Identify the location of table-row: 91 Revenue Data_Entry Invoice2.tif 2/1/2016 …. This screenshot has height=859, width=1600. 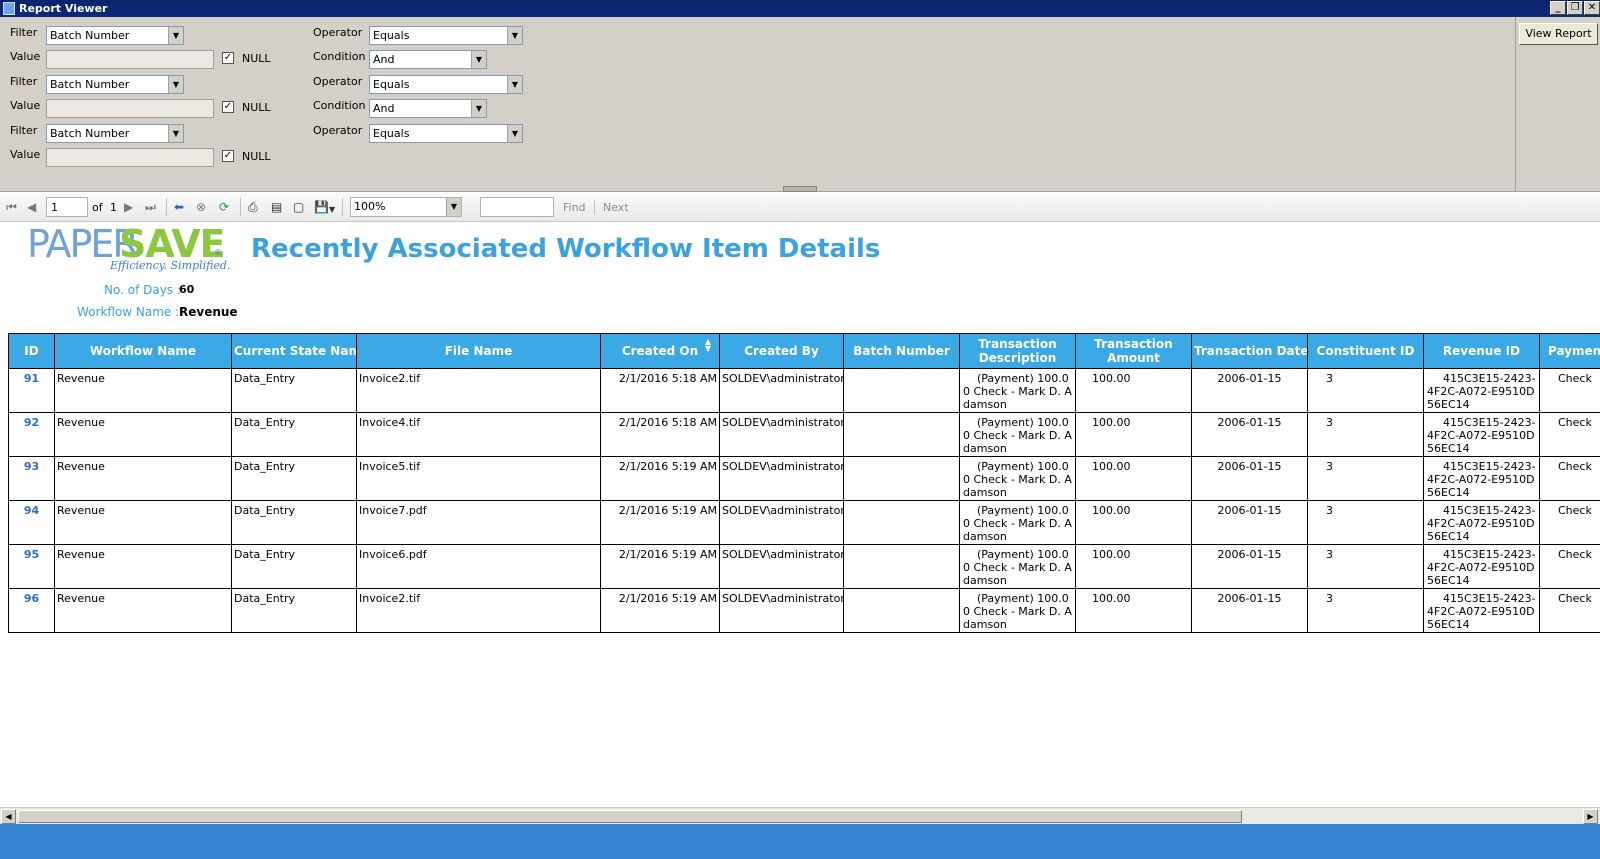
(804, 390).